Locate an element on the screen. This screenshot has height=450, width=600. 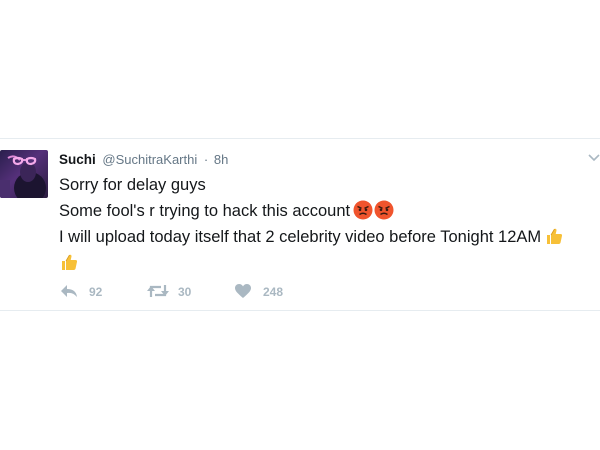
user-handle: @SuchitraKarthi is located at coordinates (149, 159).